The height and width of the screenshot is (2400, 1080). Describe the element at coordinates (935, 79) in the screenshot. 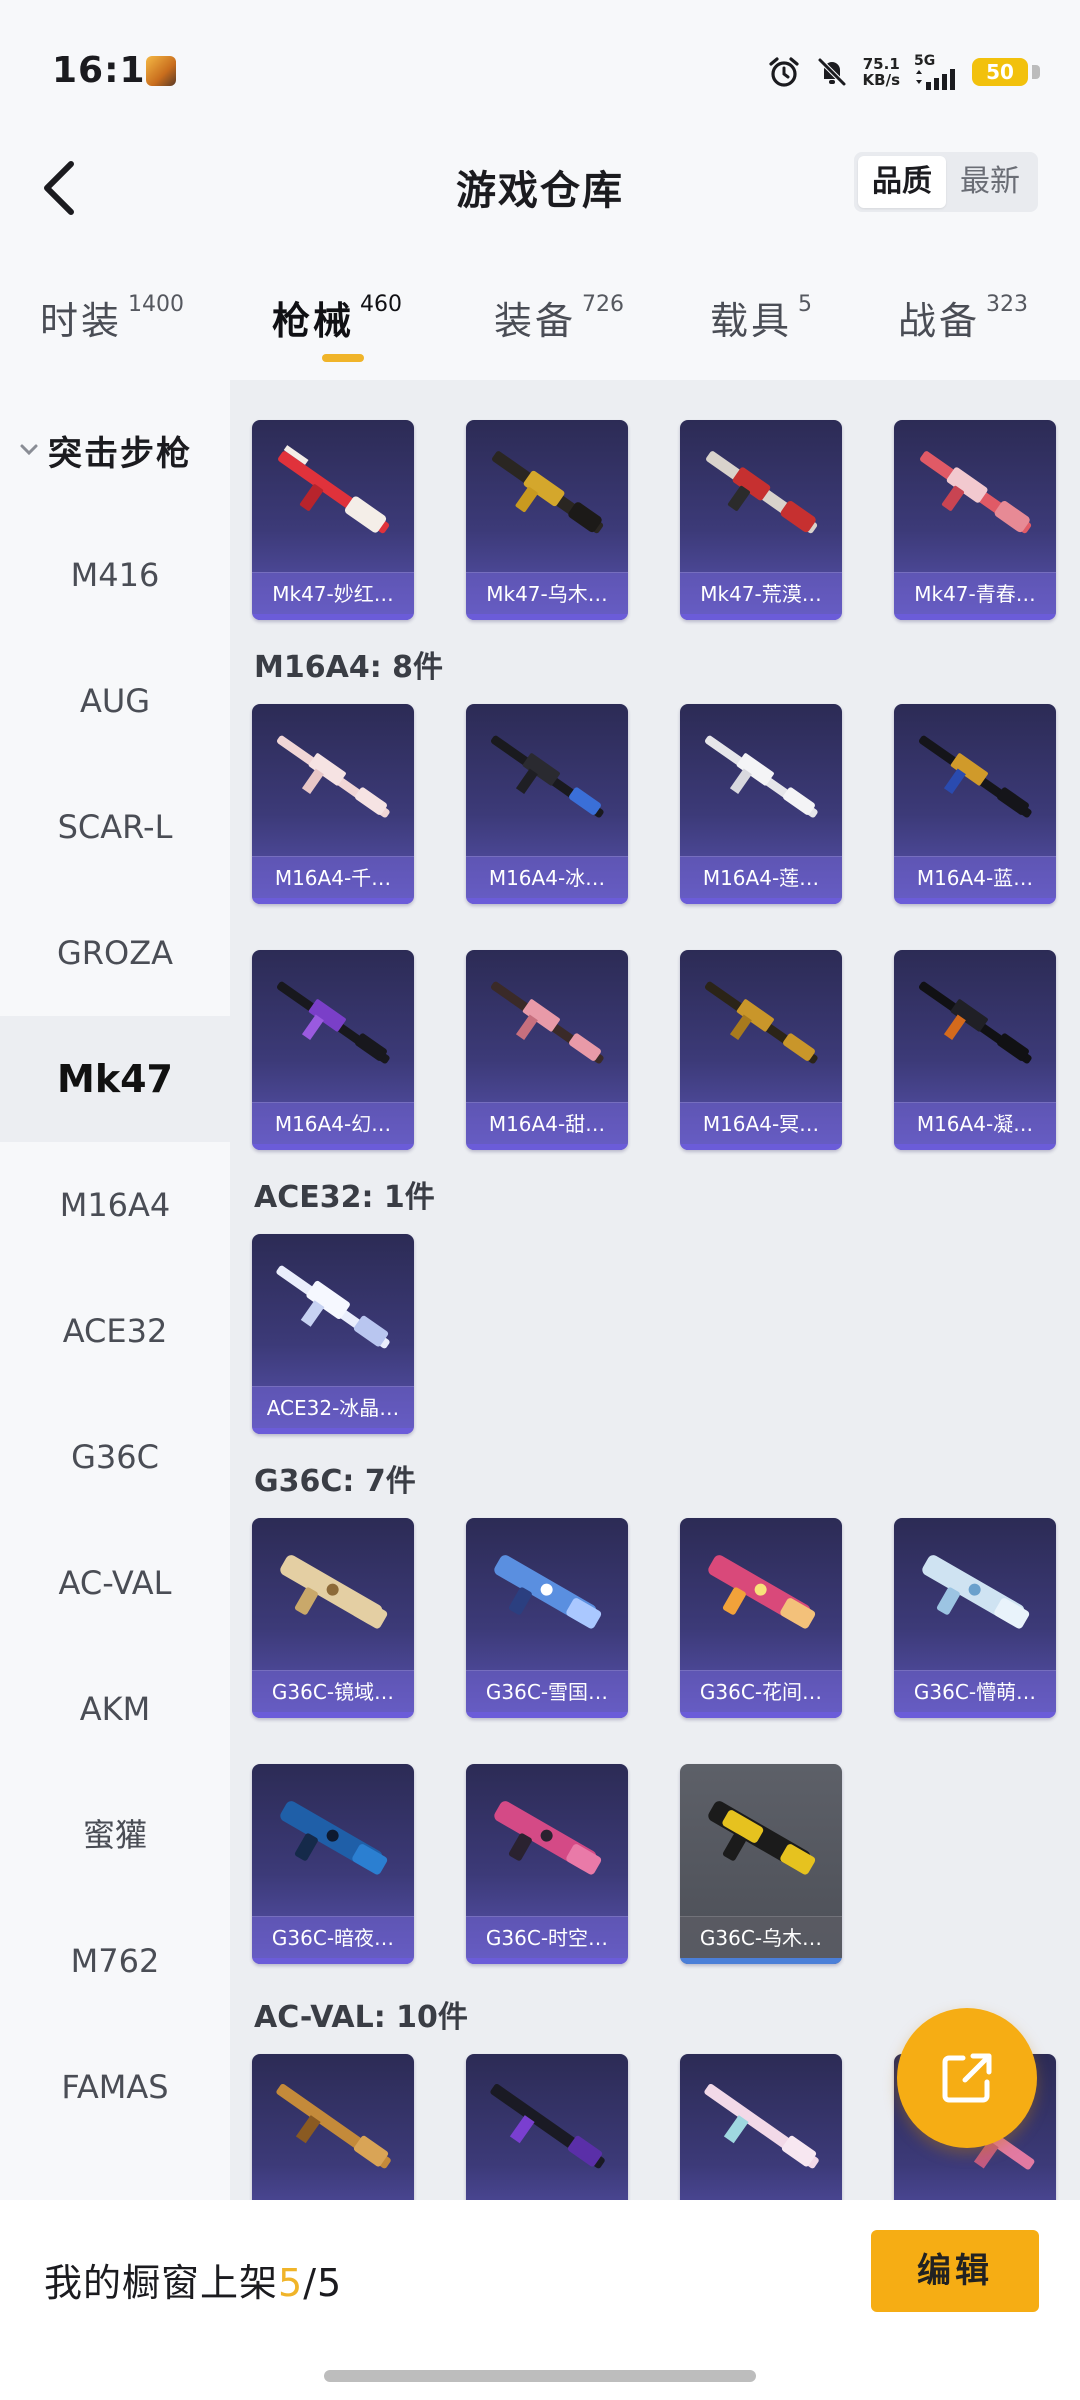

I see `signal-icon` at that location.